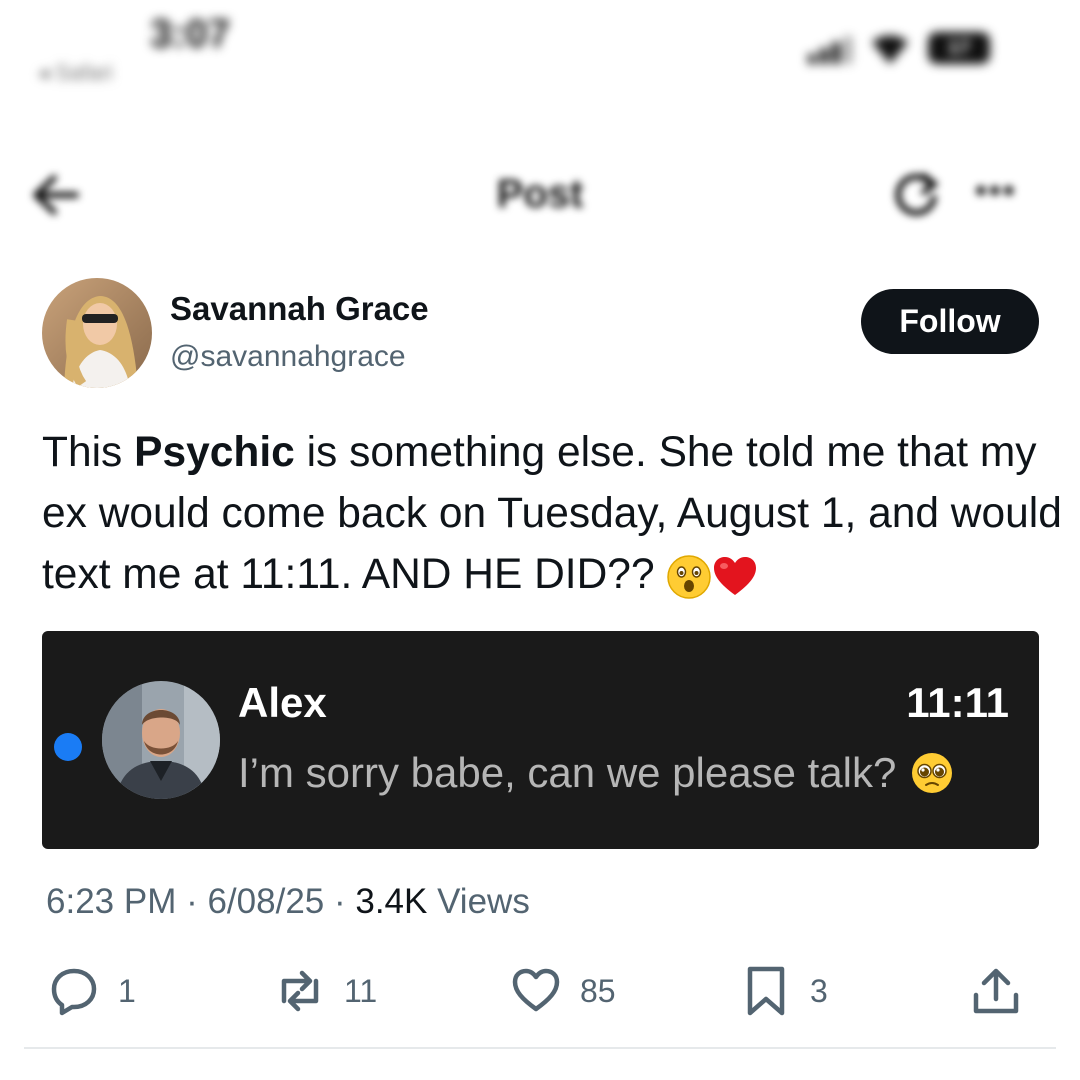 The width and height of the screenshot is (1080, 1080). Describe the element at coordinates (68, 747) in the screenshot. I see `unread-indicator` at that location.